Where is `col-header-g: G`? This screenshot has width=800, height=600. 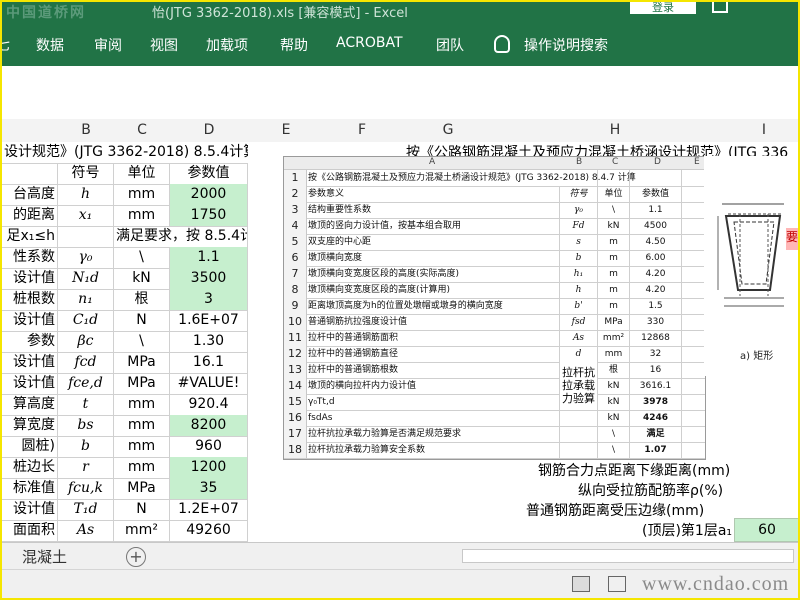 col-header-g: G is located at coordinates (448, 130).